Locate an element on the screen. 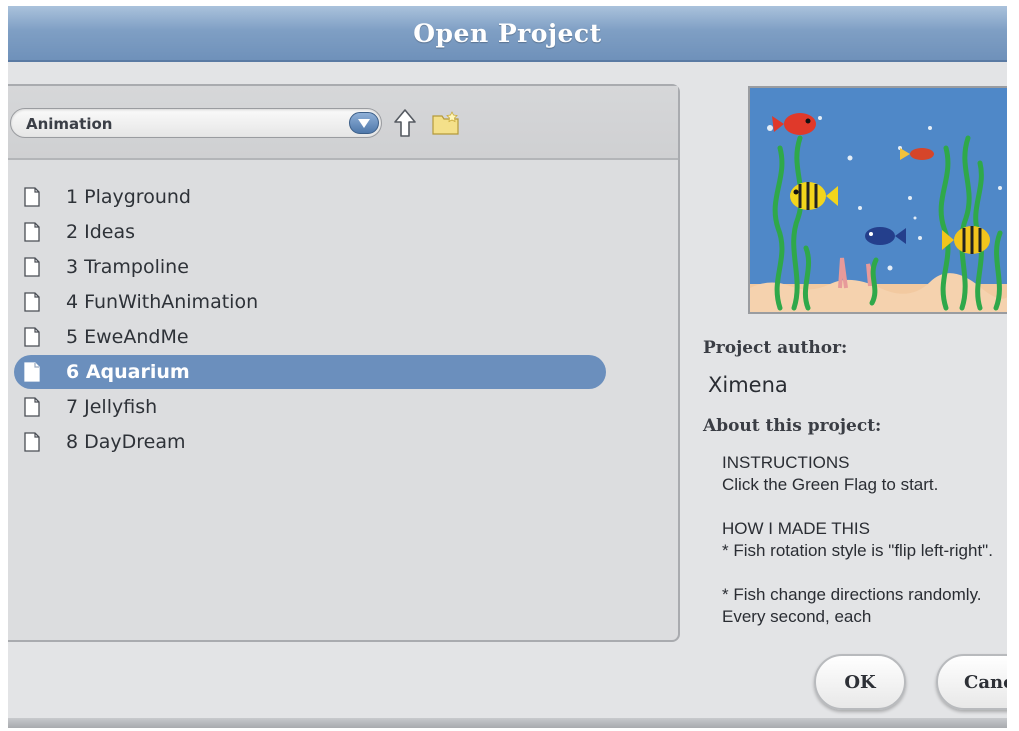 This screenshot has height=731, width=1019. list-item: 7 Jellyfish is located at coordinates (310, 407).